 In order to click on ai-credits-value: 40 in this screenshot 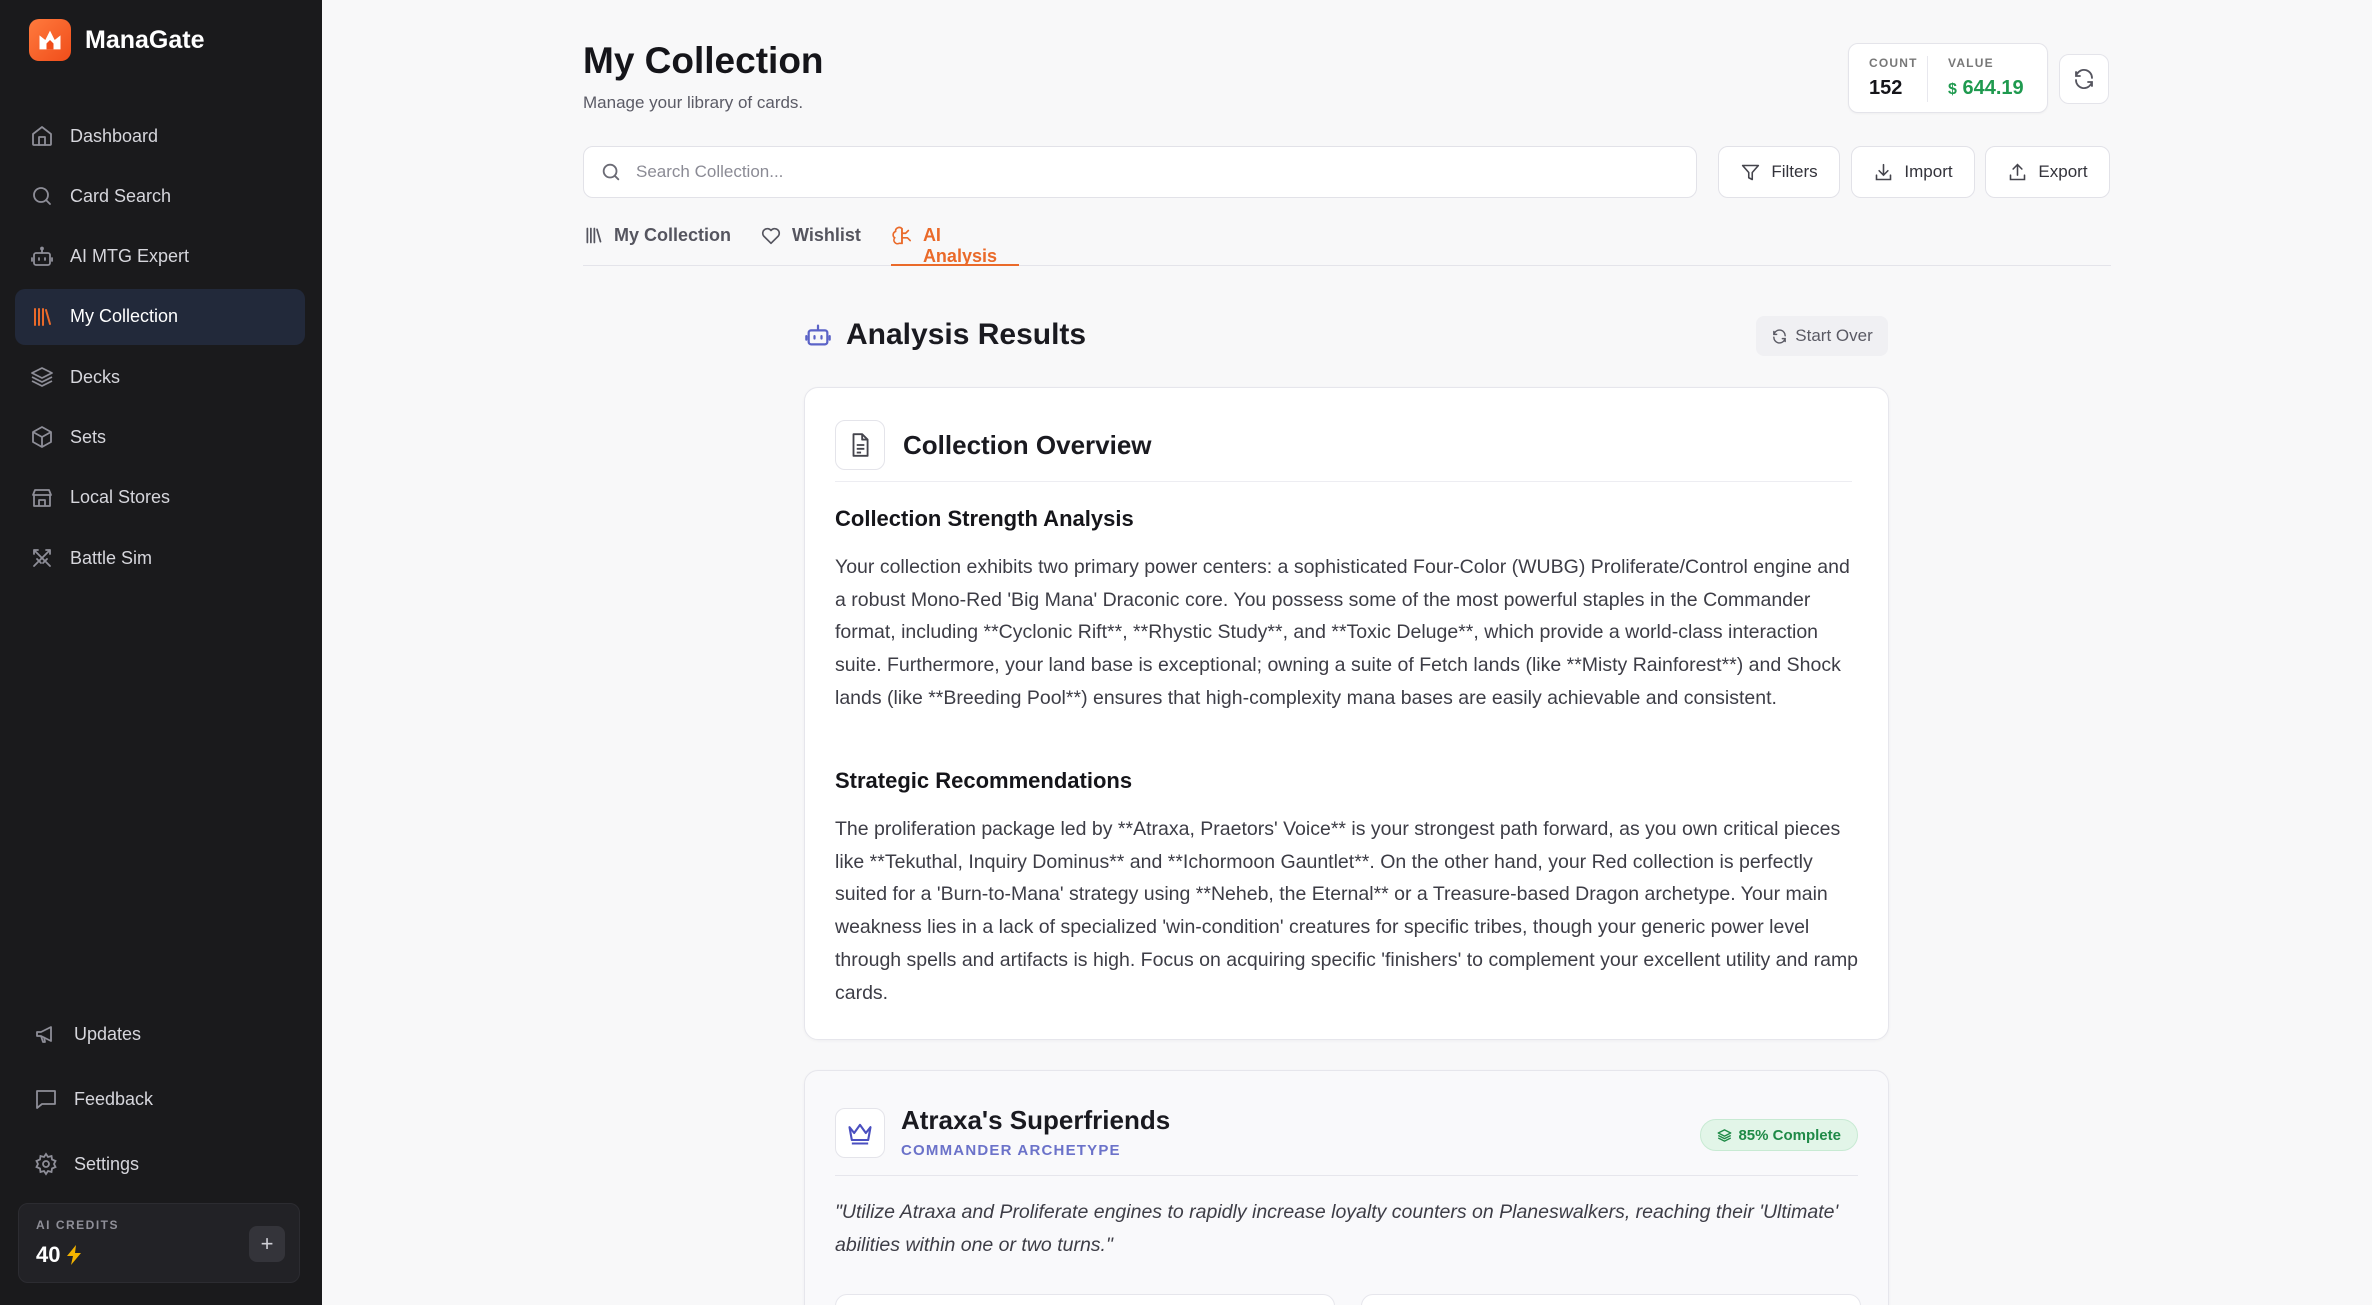, I will do `click(59, 1255)`.